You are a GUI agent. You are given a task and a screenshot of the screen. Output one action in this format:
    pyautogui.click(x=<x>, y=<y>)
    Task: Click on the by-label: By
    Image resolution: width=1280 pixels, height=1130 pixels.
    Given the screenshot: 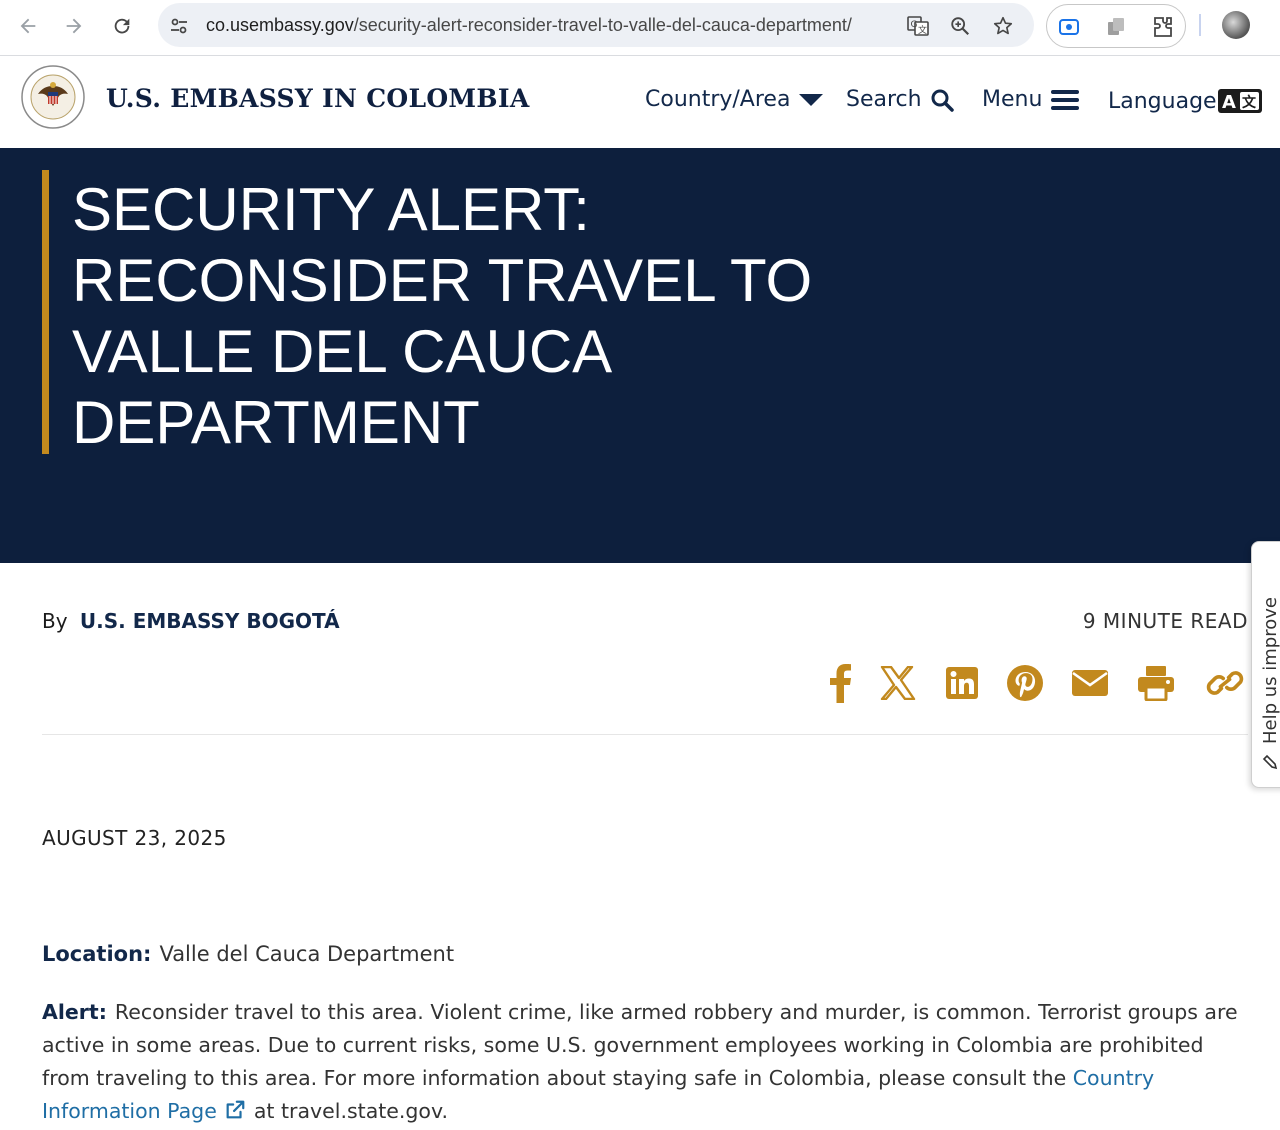 What is the action you would take?
    pyautogui.click(x=55, y=621)
    